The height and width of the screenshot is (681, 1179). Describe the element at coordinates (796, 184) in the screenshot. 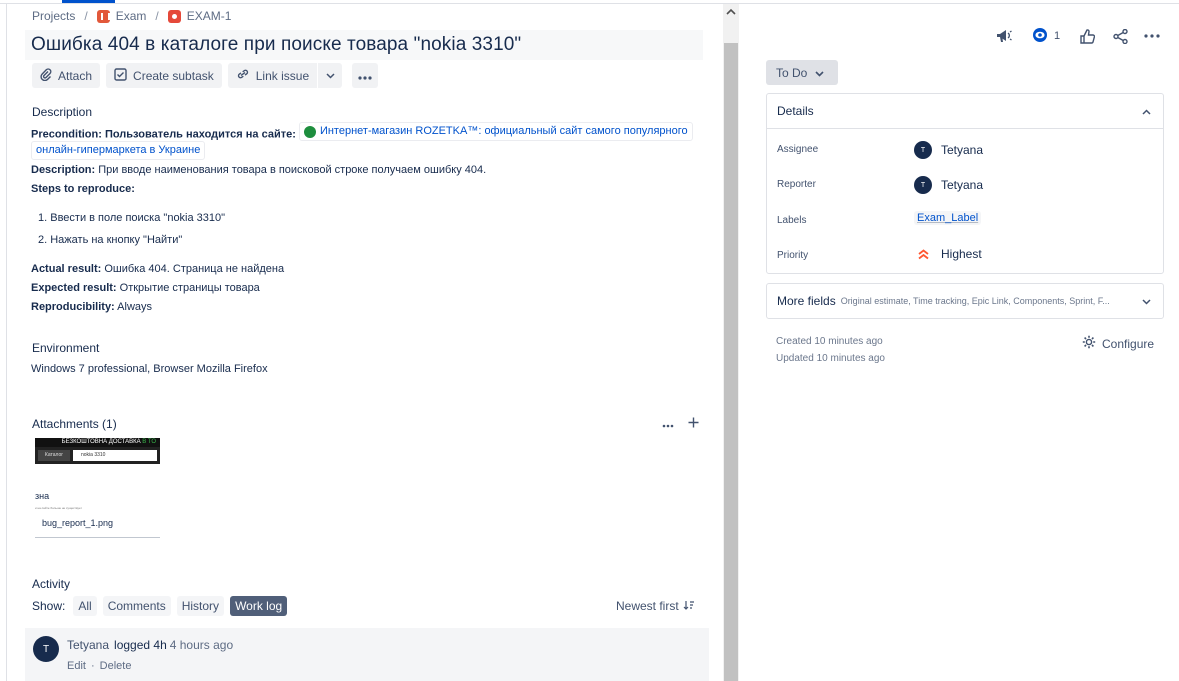

I see `reporter-label: Reporter` at that location.